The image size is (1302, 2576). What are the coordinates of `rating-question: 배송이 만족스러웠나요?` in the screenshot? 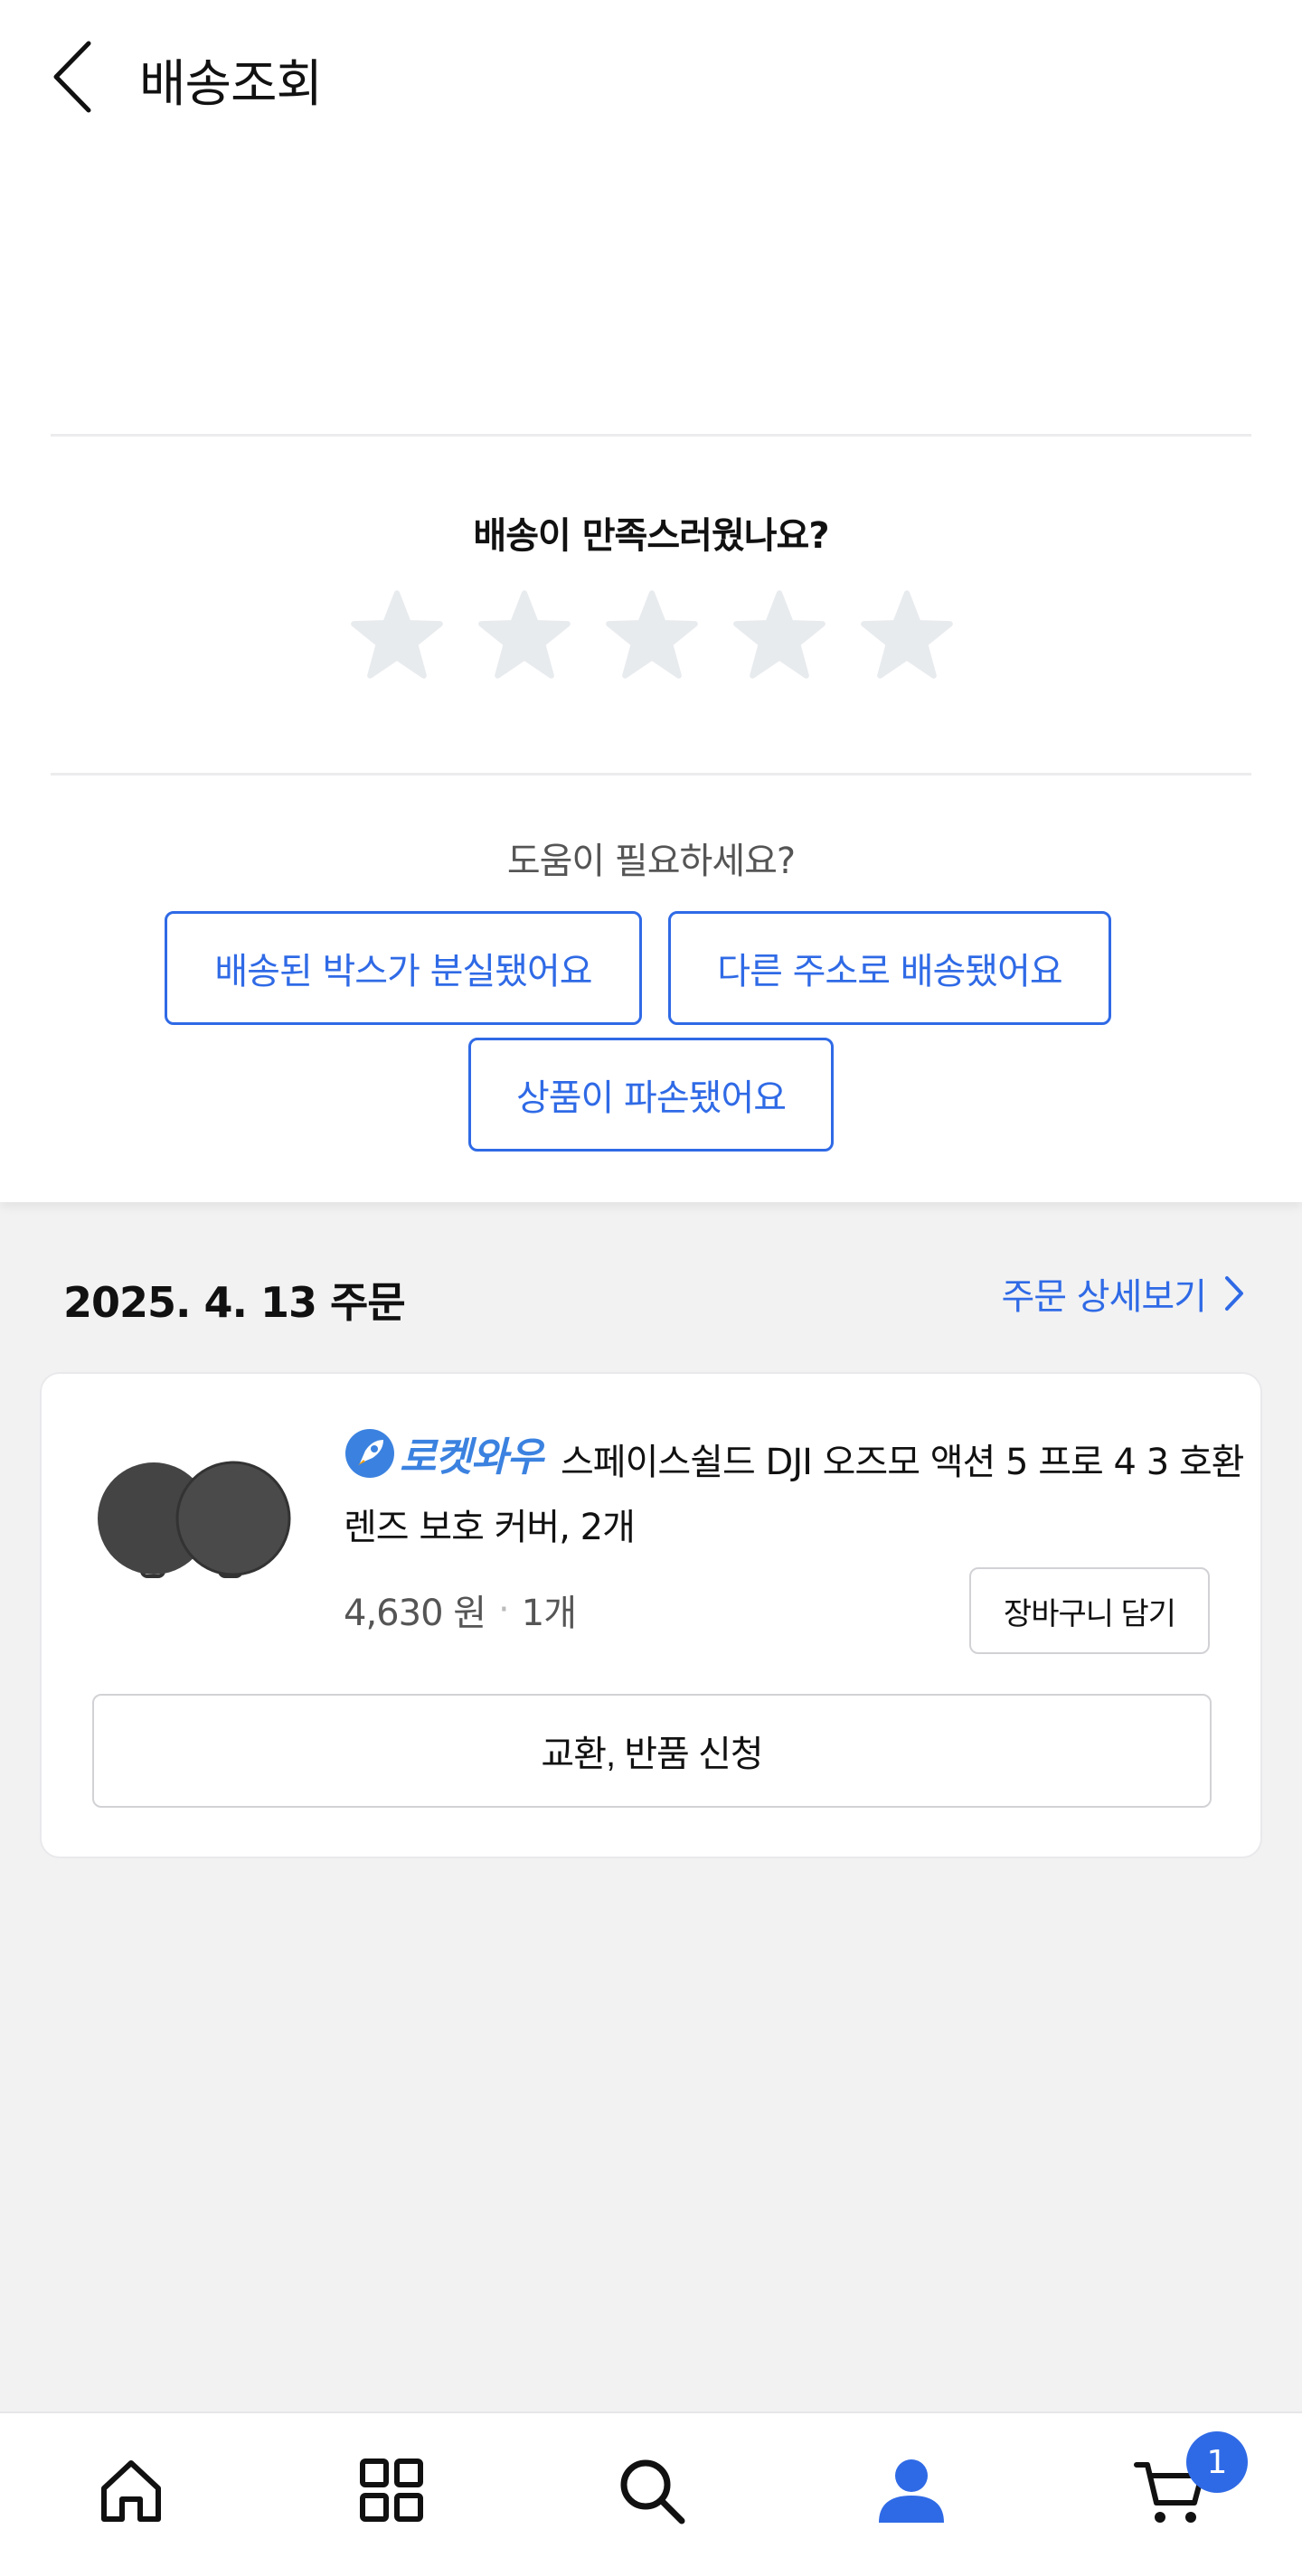 It's located at (651, 536).